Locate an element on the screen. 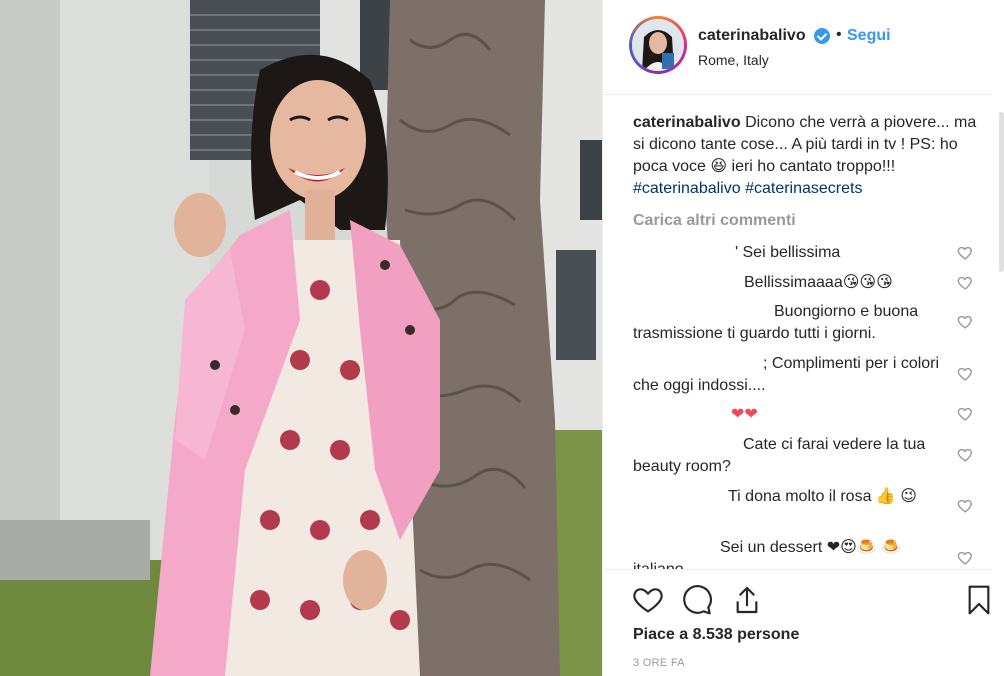  caption-username: caterinabalivo is located at coordinates (687, 122).